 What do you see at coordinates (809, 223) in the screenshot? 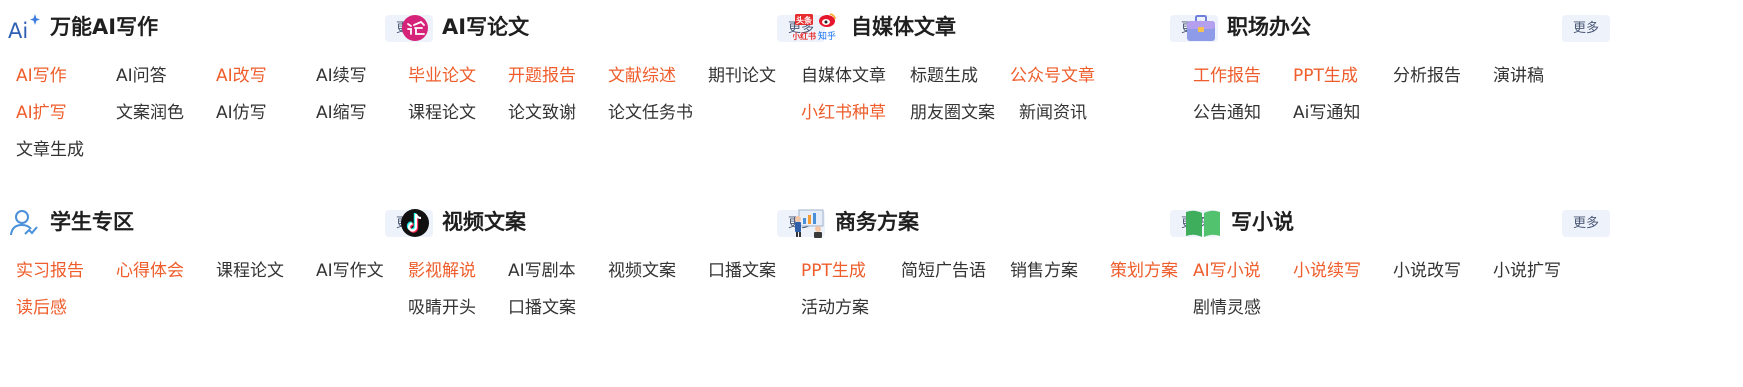
I see `business-presentation-icon` at bounding box center [809, 223].